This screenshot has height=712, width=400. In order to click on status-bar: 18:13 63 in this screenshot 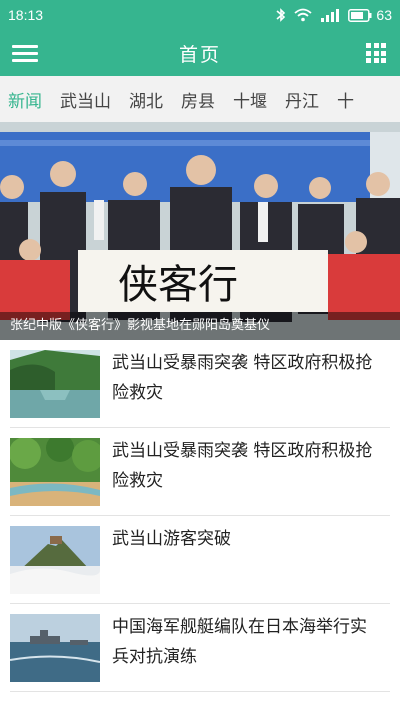, I will do `click(200, 15)`.